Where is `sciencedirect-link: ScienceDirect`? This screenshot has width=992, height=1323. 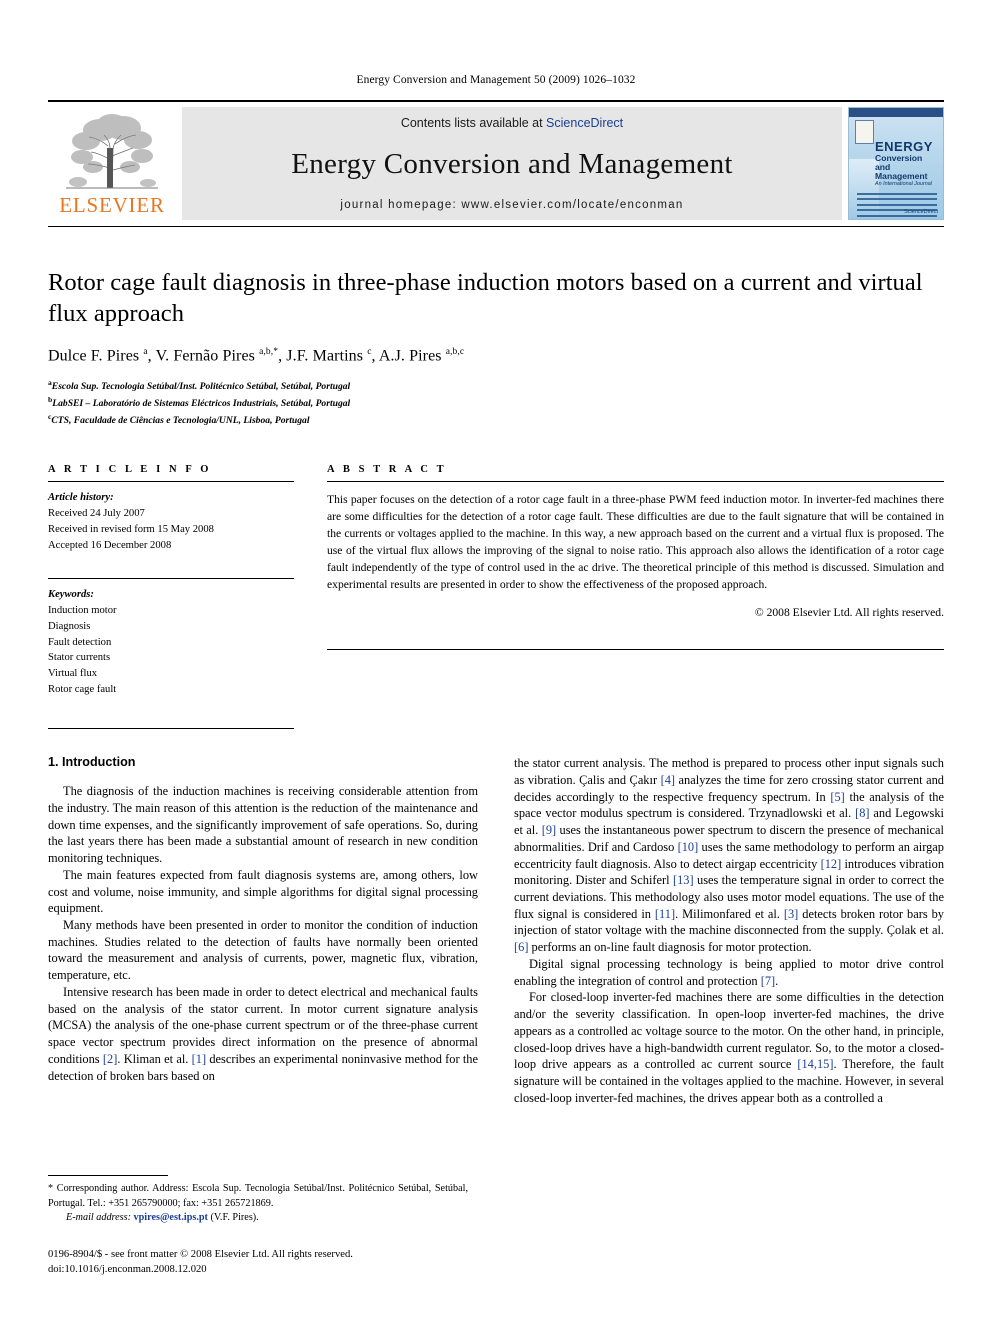
sciencedirect-link: ScienceDirect is located at coordinates (584, 123).